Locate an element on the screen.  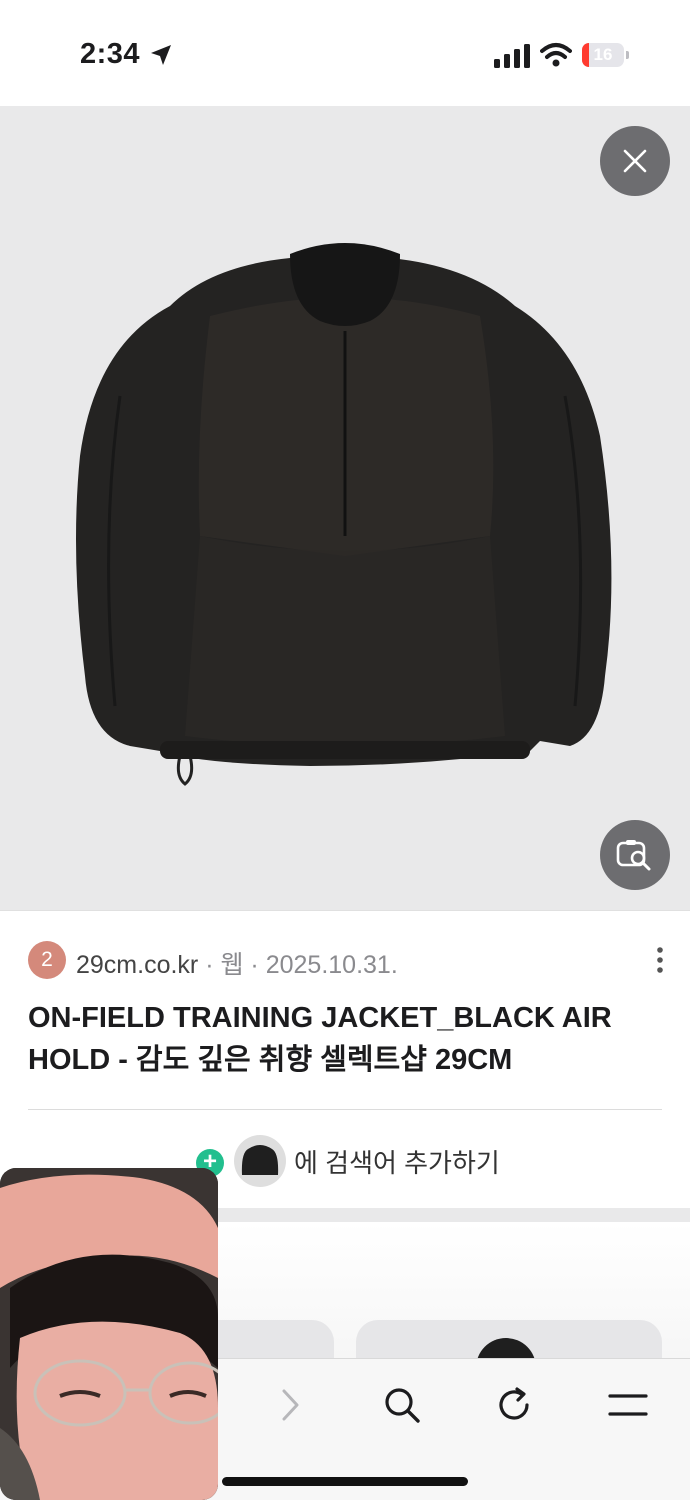
source-index-badge: 2 is located at coordinates (47, 960).